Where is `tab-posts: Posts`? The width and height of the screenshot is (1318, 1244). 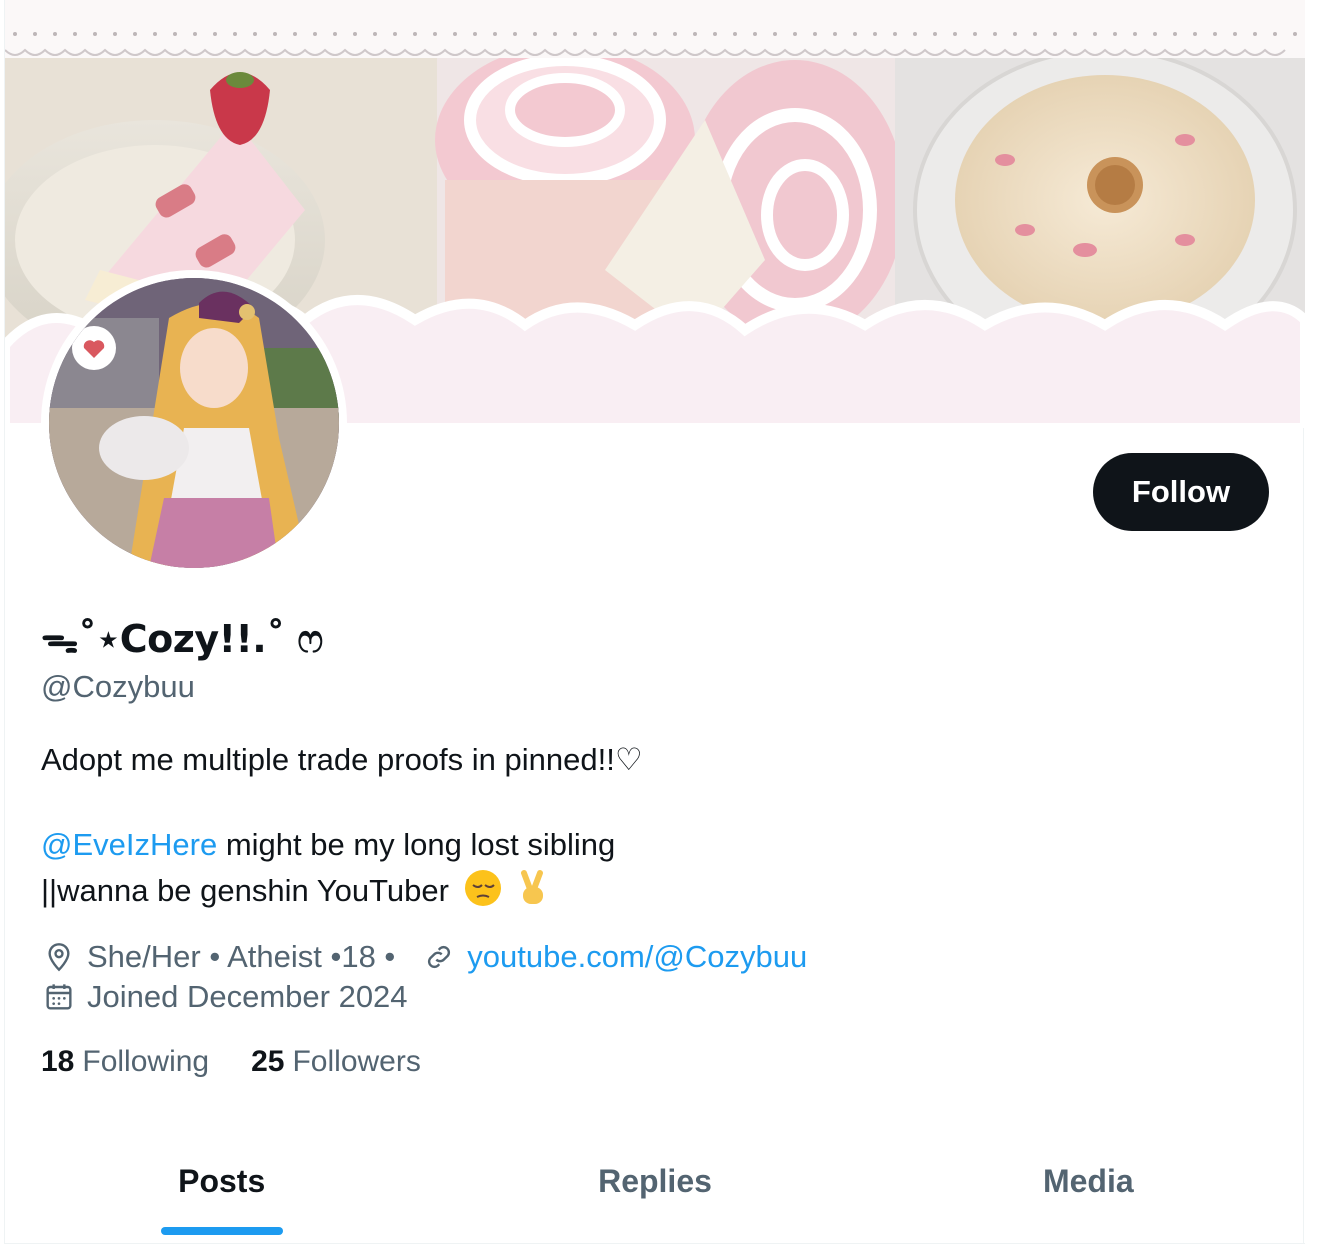
tab-posts: Posts is located at coordinates (221, 1181).